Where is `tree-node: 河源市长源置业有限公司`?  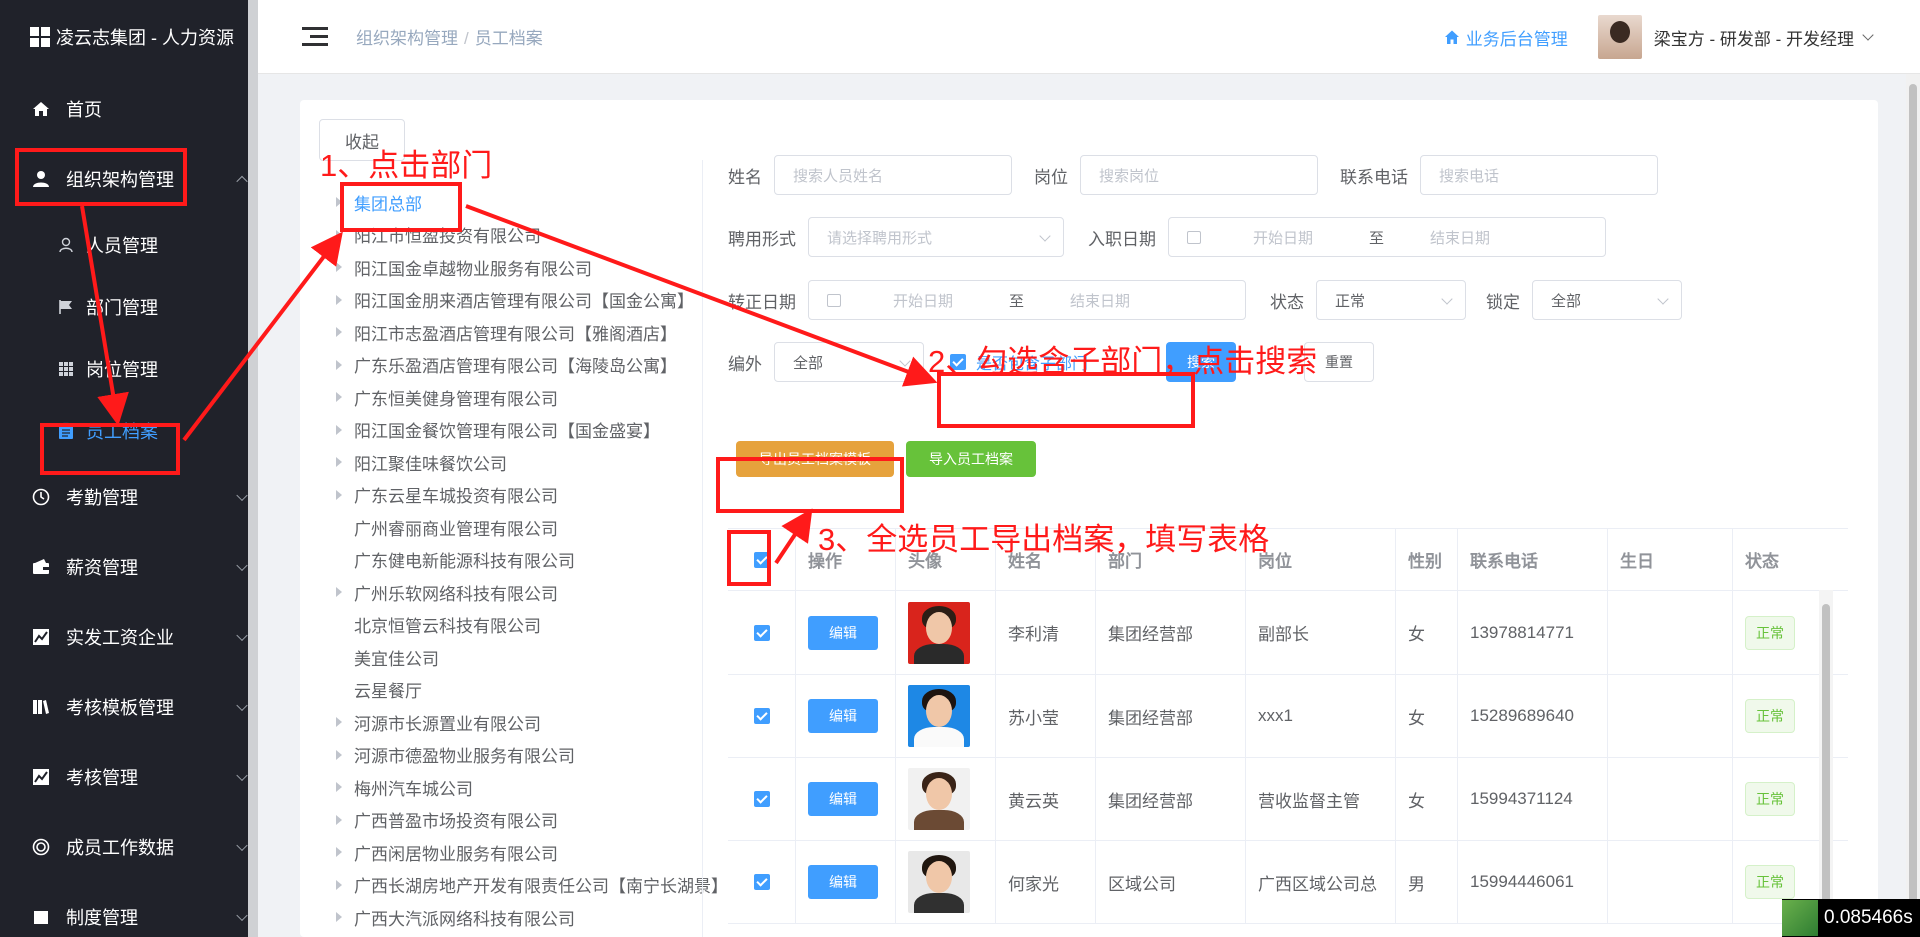
tree-node: 河源市长源置业有限公司 is located at coordinates (526, 722).